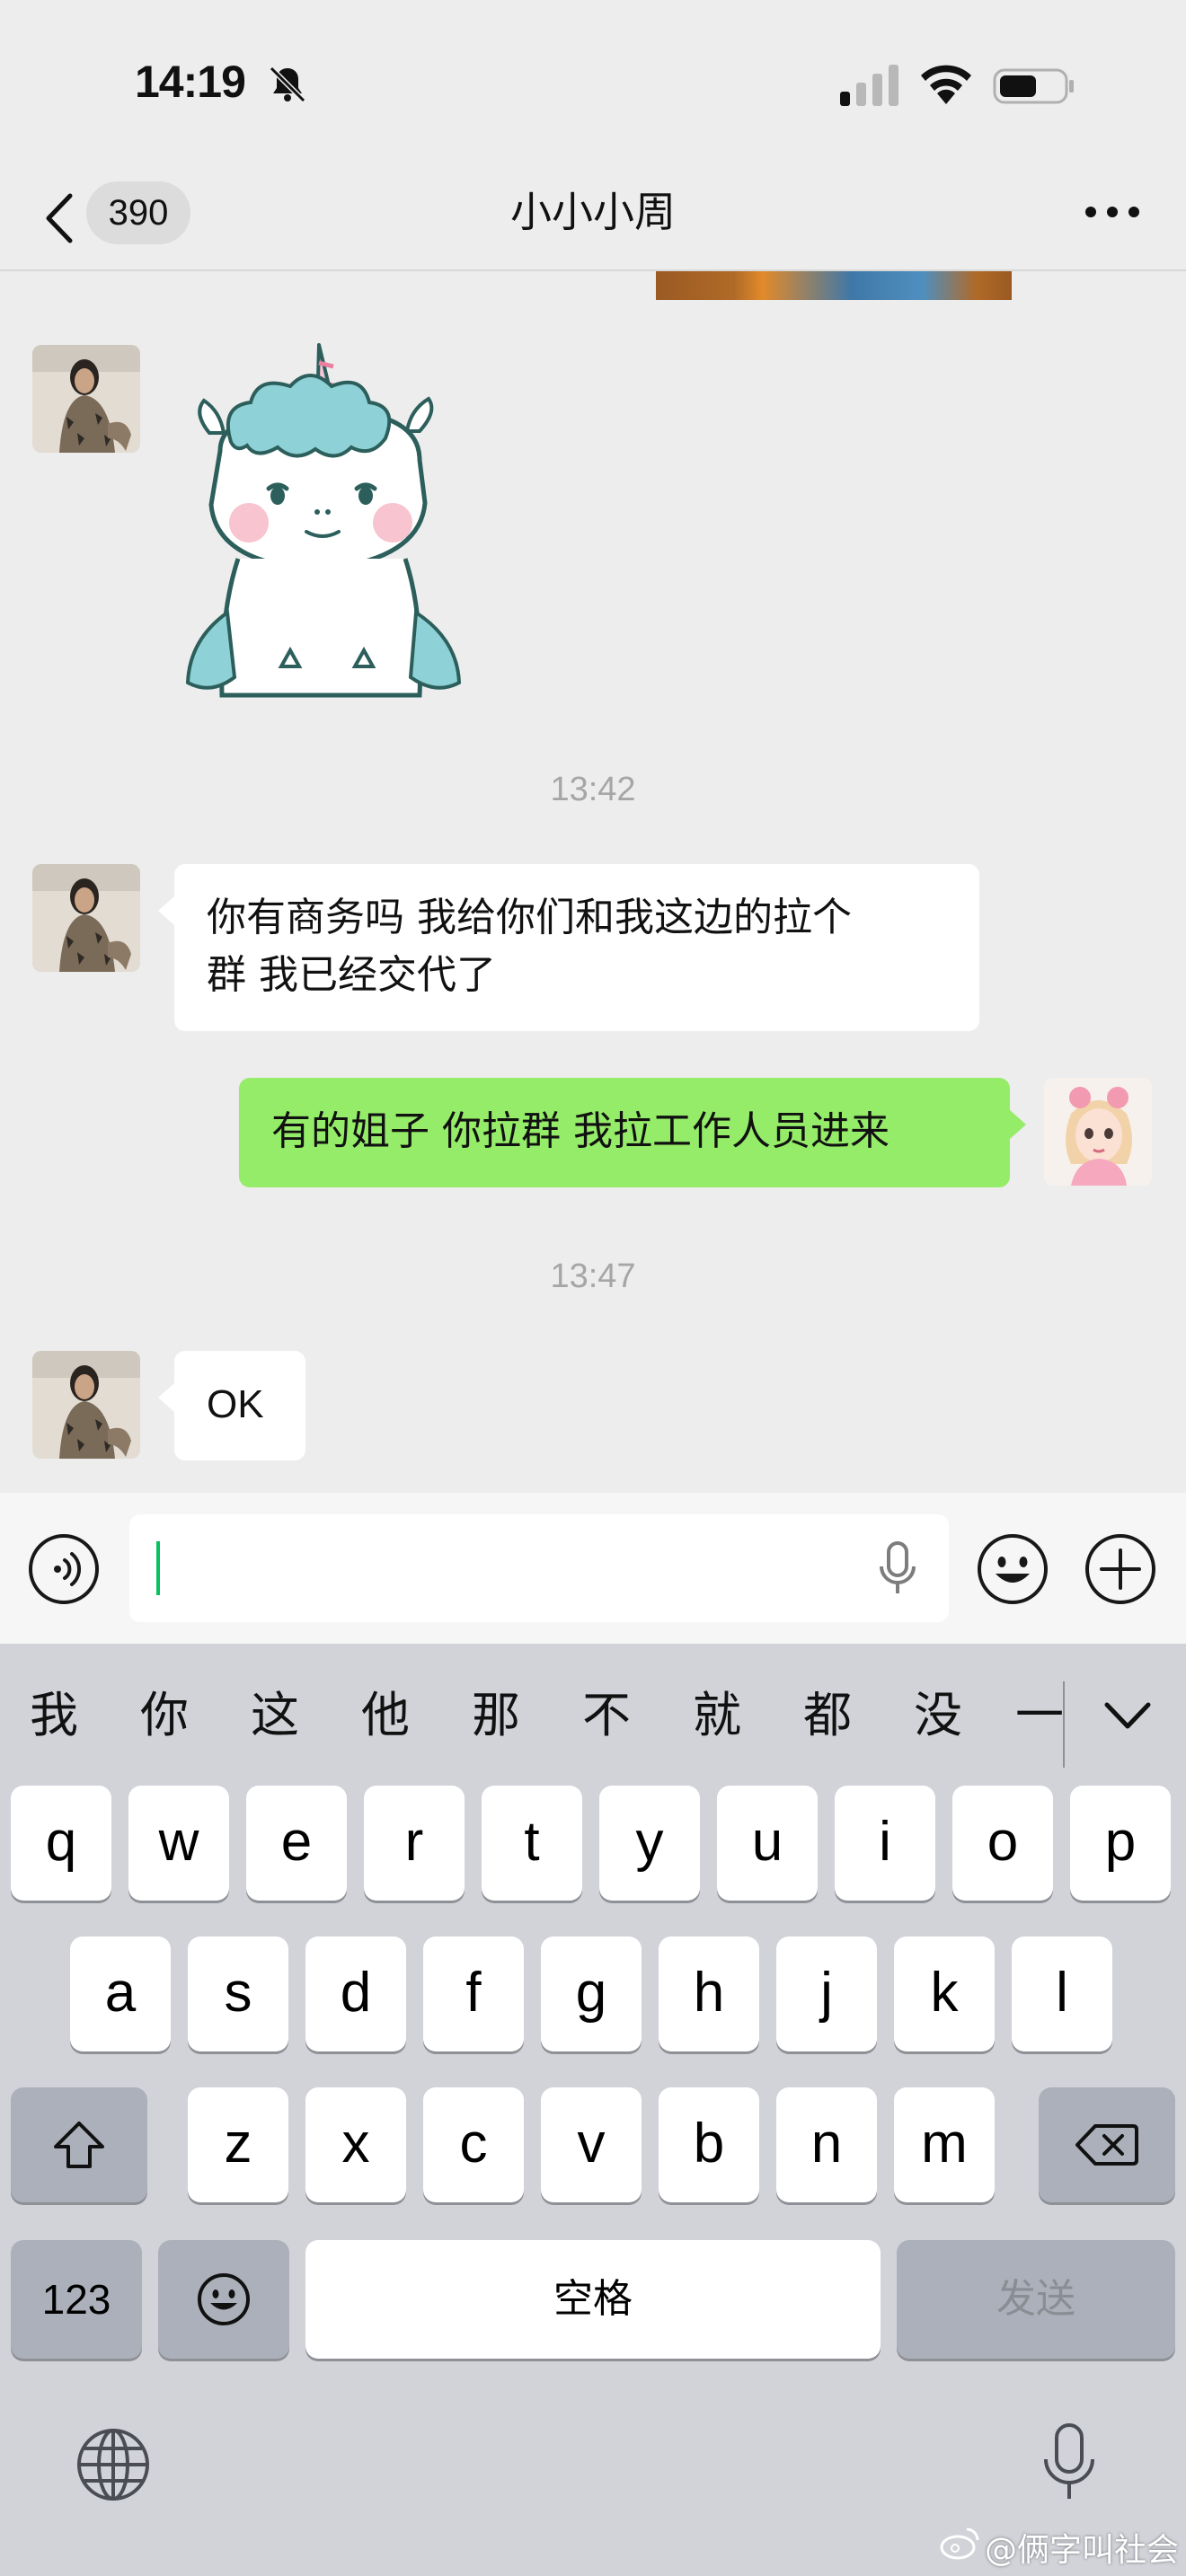  I want to click on message-timestamp: 13:47, so click(593, 1276).